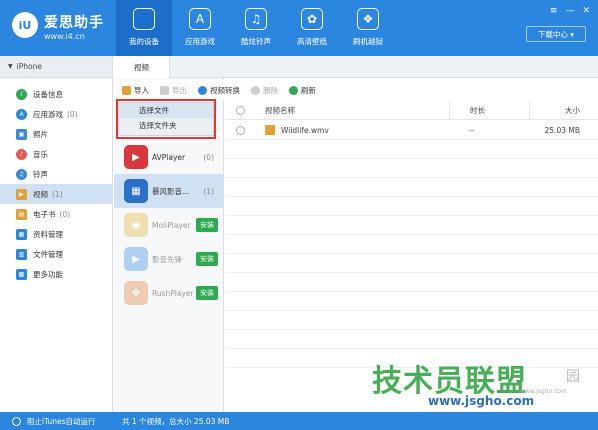  What do you see at coordinates (56, 154) in the screenshot?
I see `sidebar-item-music: ♪ 音乐` at bounding box center [56, 154].